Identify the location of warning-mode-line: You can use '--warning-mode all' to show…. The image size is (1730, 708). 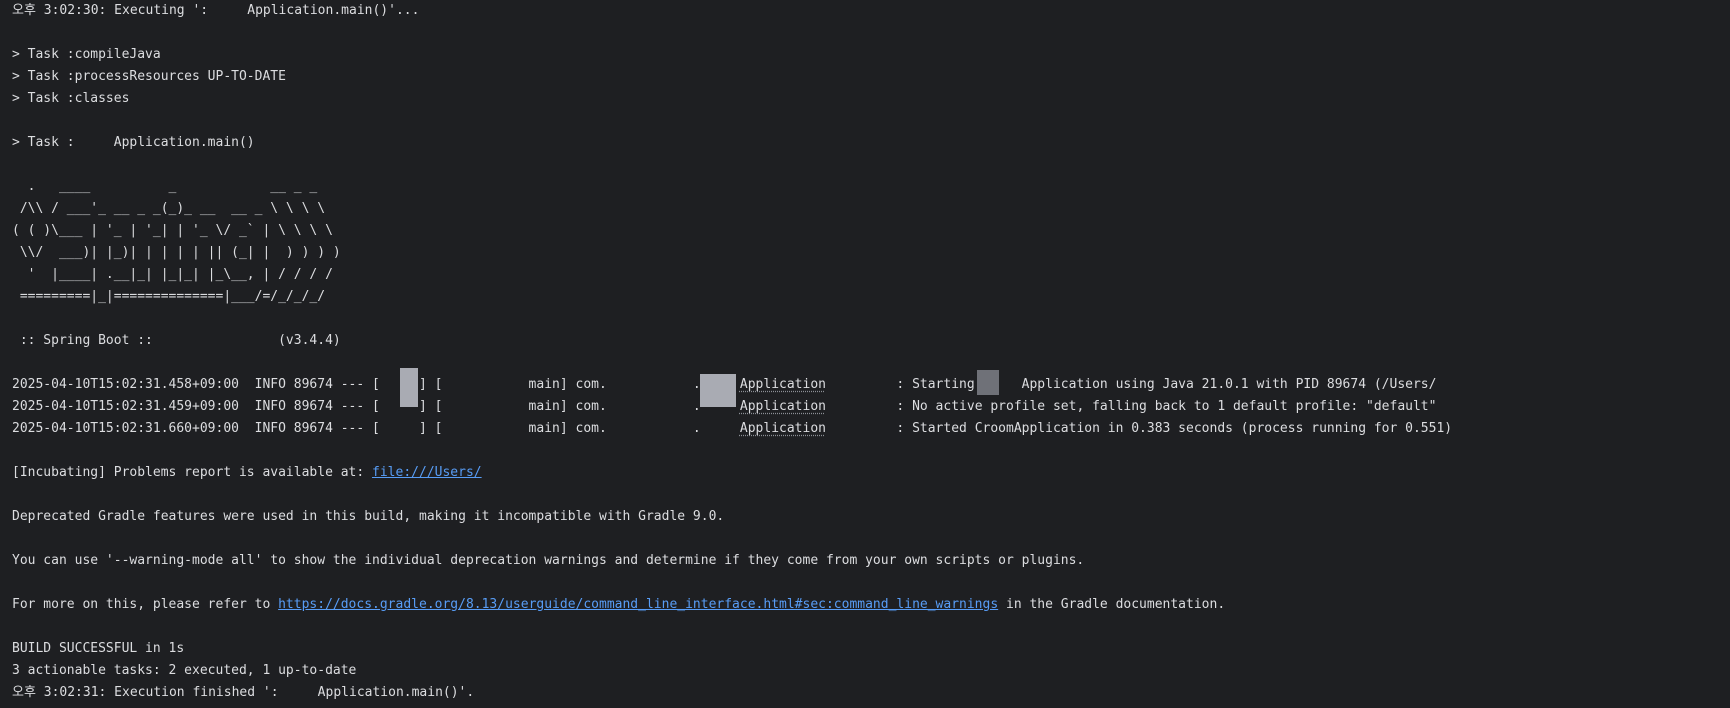
(548, 560).